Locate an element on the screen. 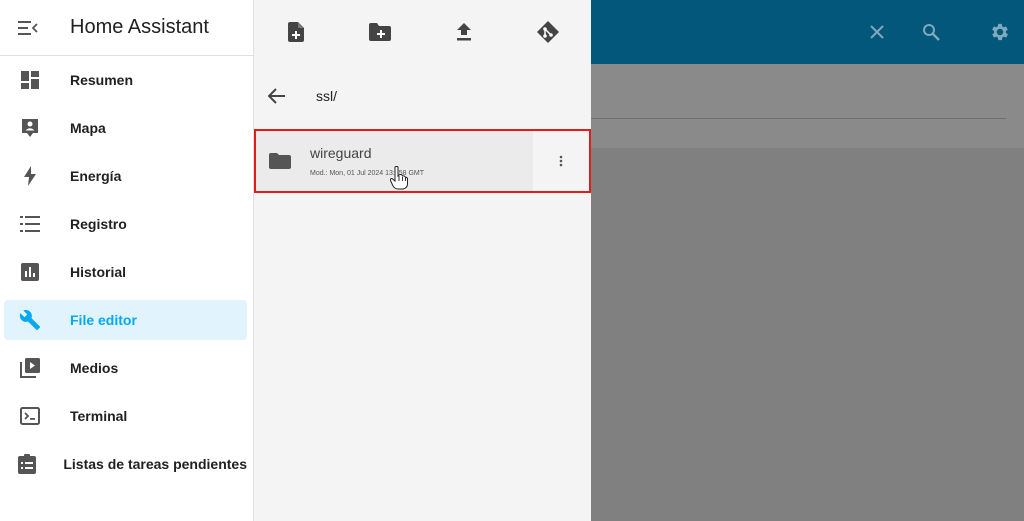  map-account-icon is located at coordinates (30, 128).